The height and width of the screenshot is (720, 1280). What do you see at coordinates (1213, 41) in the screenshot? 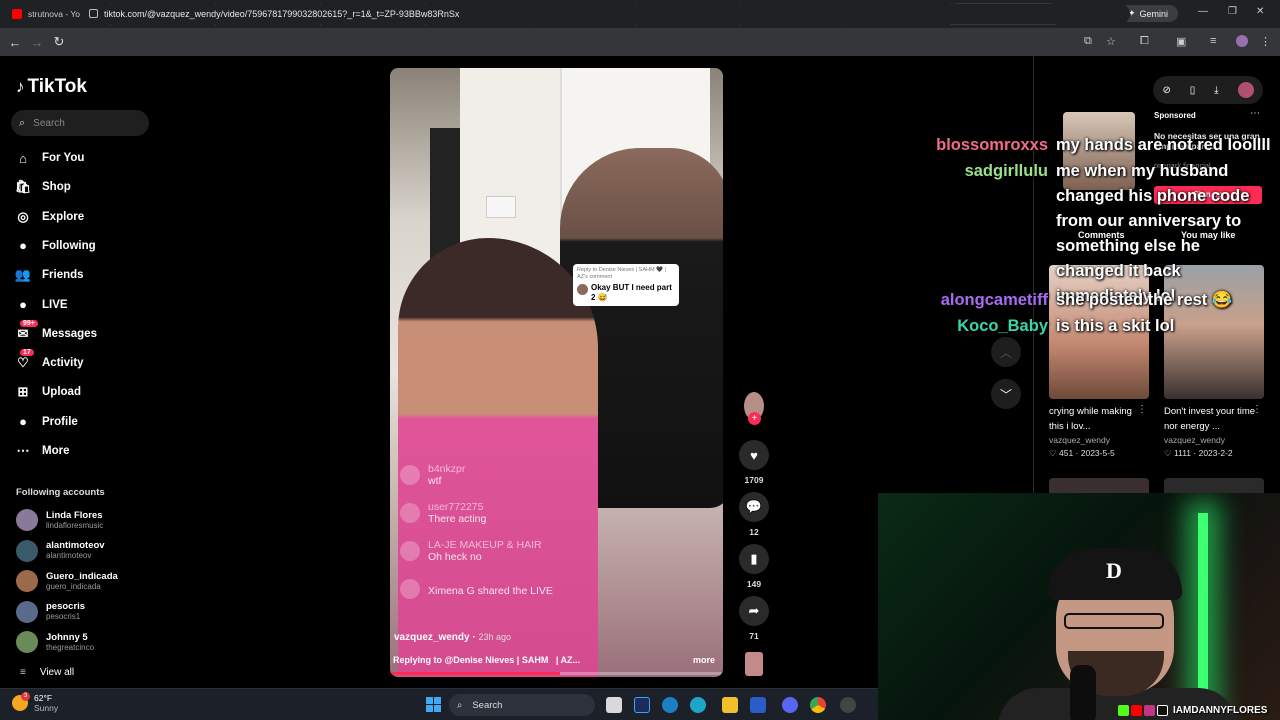
I see `media-icon: ≡` at bounding box center [1213, 41].